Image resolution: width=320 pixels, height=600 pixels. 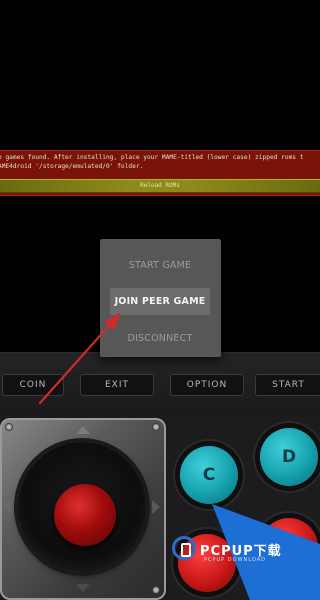 I want to click on joystick-base, so click(x=82, y=507).